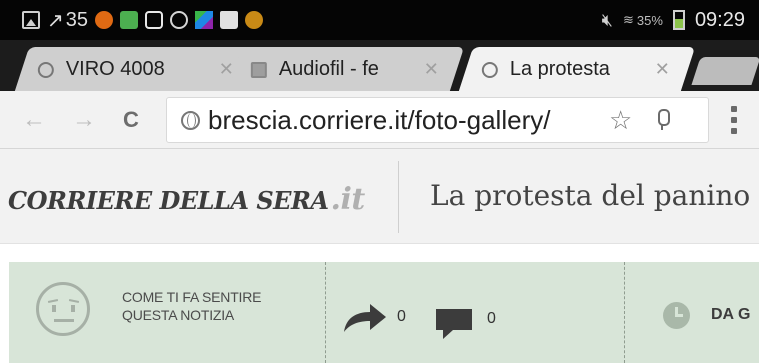 The image size is (759, 363). Describe the element at coordinates (104, 20) in the screenshot. I see `orange-app-icon` at that location.